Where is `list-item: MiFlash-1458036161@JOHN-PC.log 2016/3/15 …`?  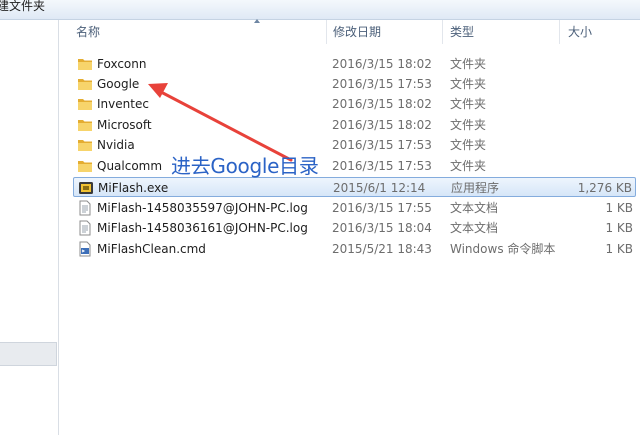 list-item: MiFlash-1458036161@JOHN-PC.log 2016/3/15 … is located at coordinates (354, 228).